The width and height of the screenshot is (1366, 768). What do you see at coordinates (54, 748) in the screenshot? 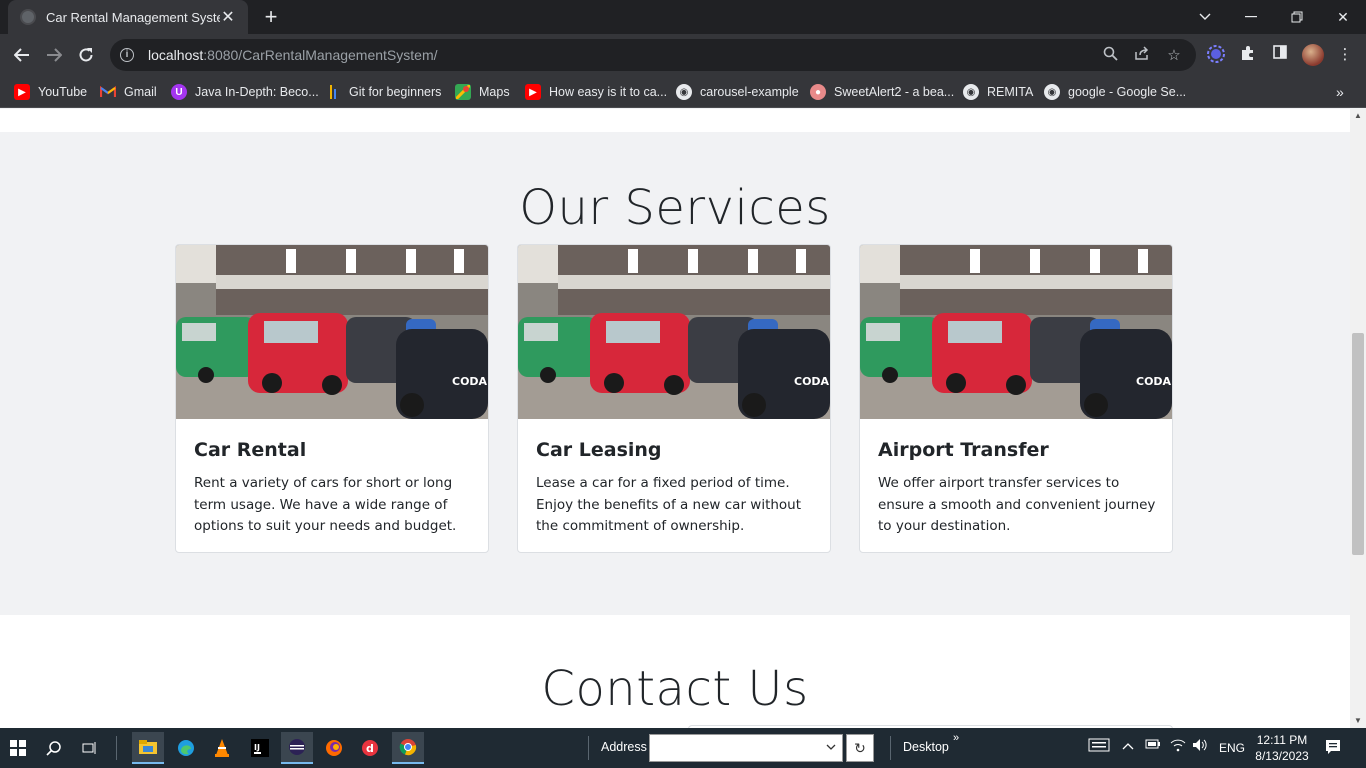
I see `search-icon` at bounding box center [54, 748].